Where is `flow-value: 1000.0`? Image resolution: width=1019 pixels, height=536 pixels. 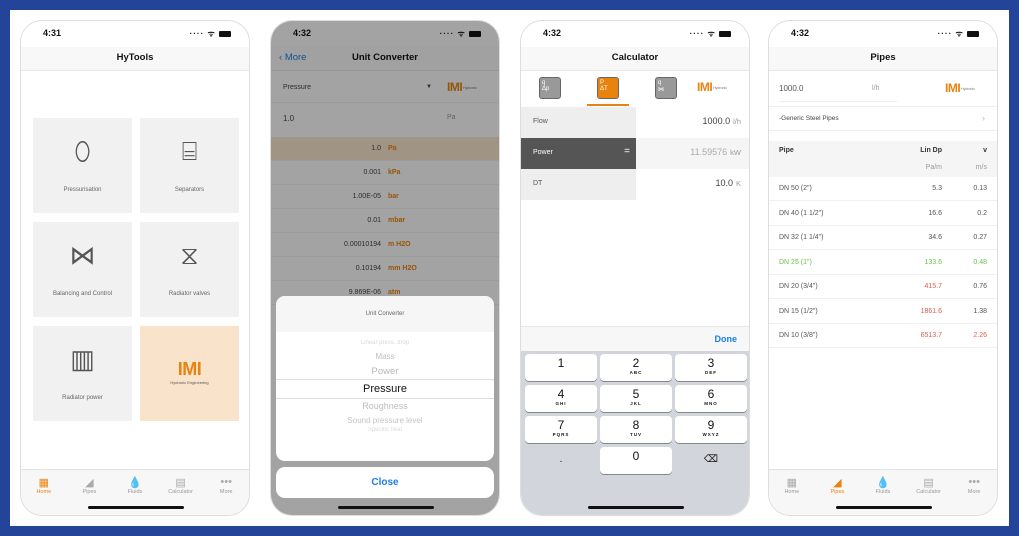 flow-value: 1000.0 is located at coordinates (791, 88).